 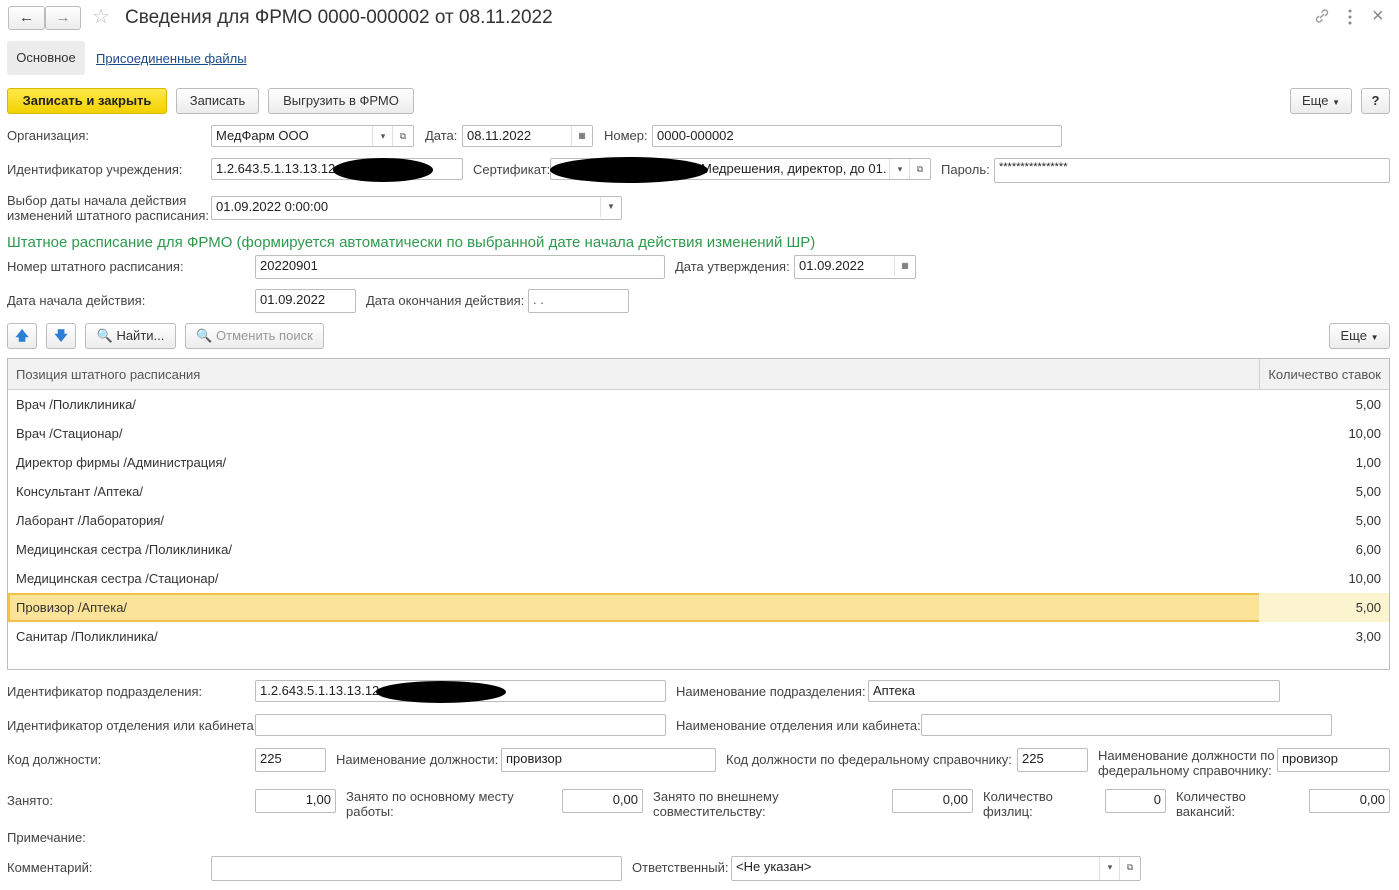 I want to click on password-label: Пароль:, so click(x=965, y=169).